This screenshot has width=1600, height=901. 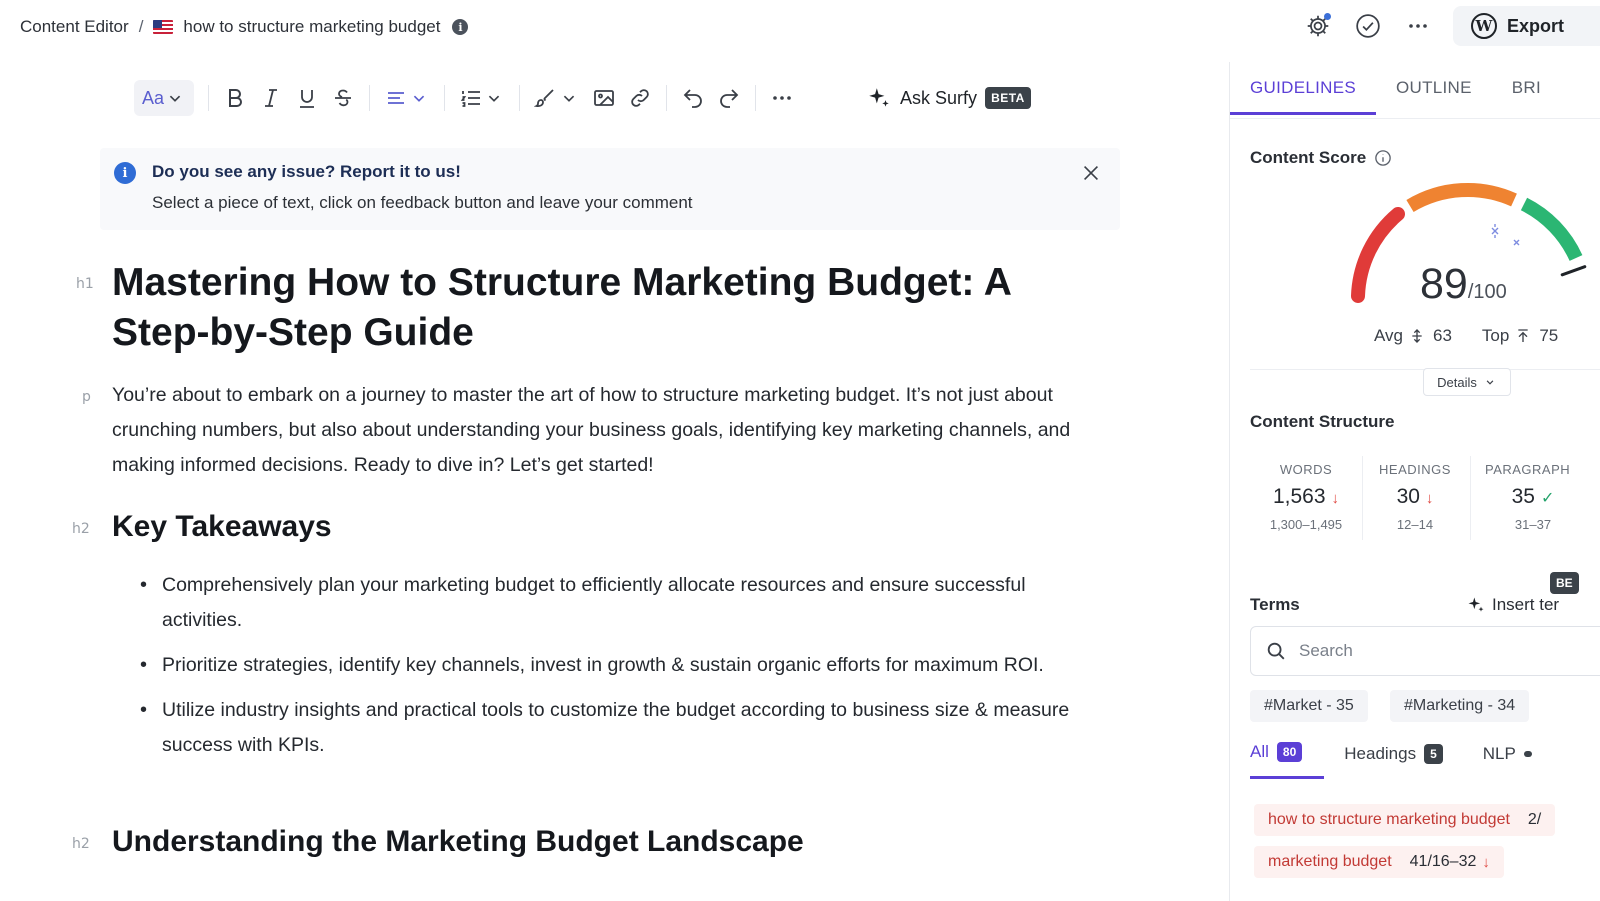 I want to click on ask-surfy-button: Ask Surfy BETA, so click(x=948, y=98).